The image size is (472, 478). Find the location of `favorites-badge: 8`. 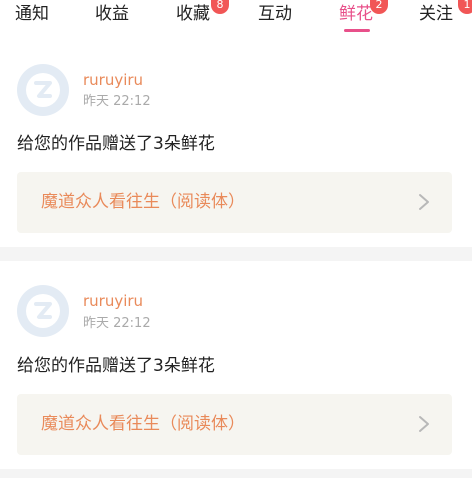

favorites-badge: 8 is located at coordinates (220, 7).